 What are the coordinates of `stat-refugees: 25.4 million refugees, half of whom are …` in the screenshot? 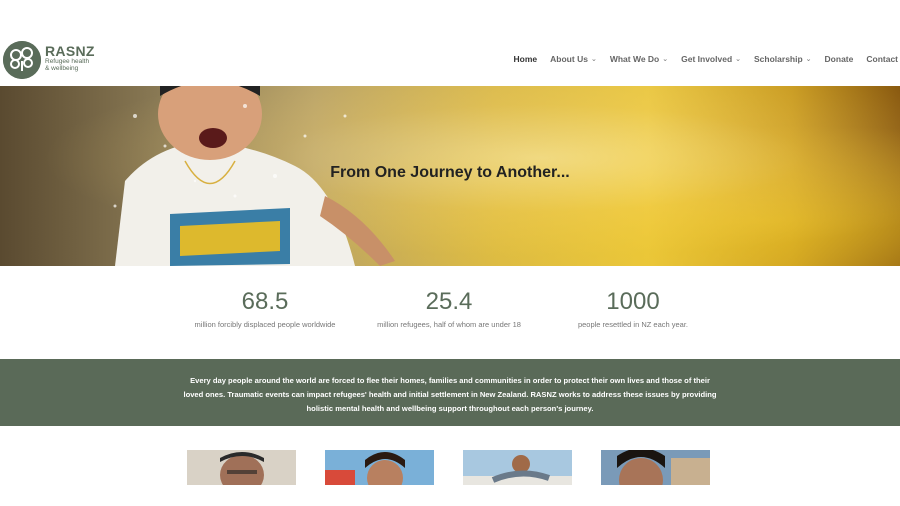 It's located at (449, 308).